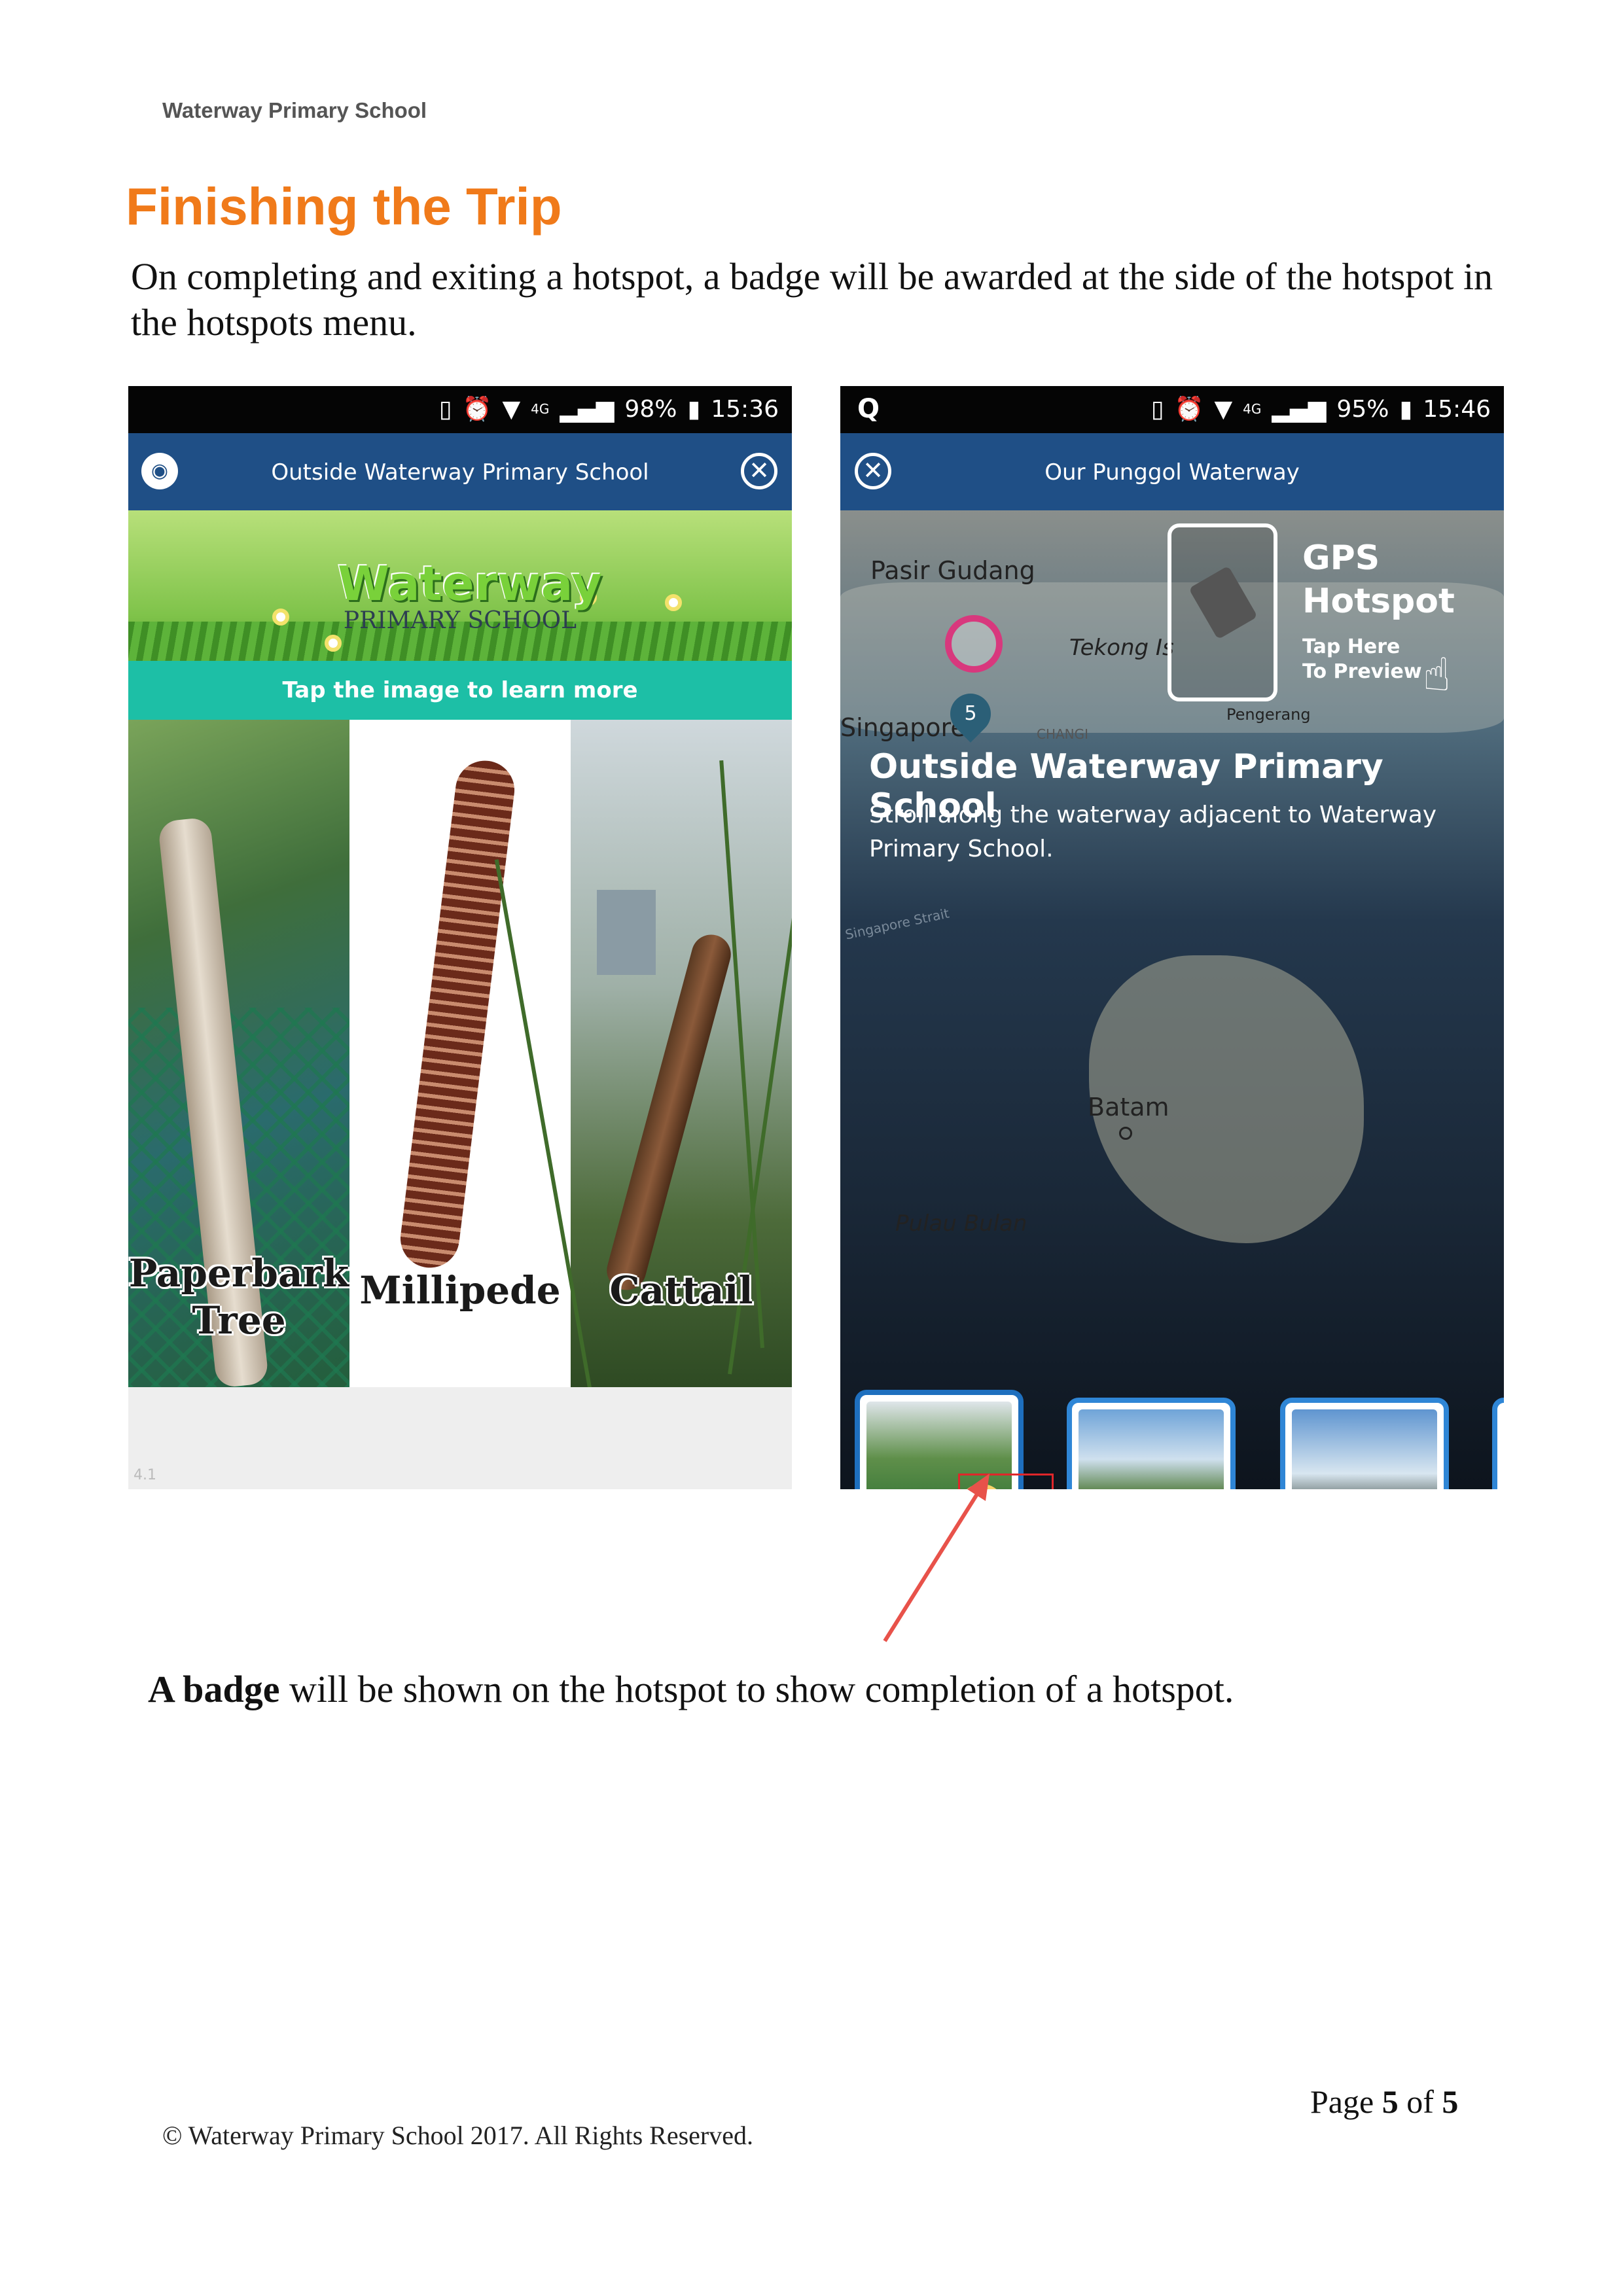 The image size is (1623, 2296). I want to click on app-bar: ✕ Our Punggol Waterway, so click(1172, 472).